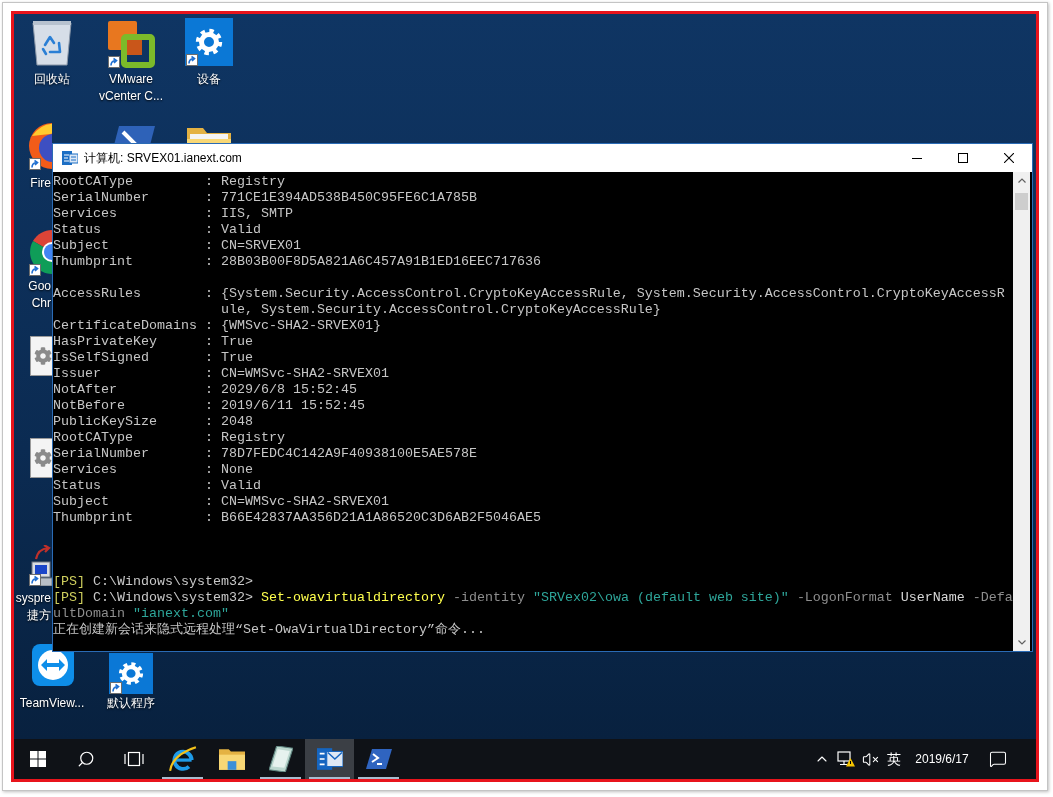  I want to click on console-line: SerialNumber : 78D7FEDC4C142A9F40938100E5AE578E, so click(265, 454).